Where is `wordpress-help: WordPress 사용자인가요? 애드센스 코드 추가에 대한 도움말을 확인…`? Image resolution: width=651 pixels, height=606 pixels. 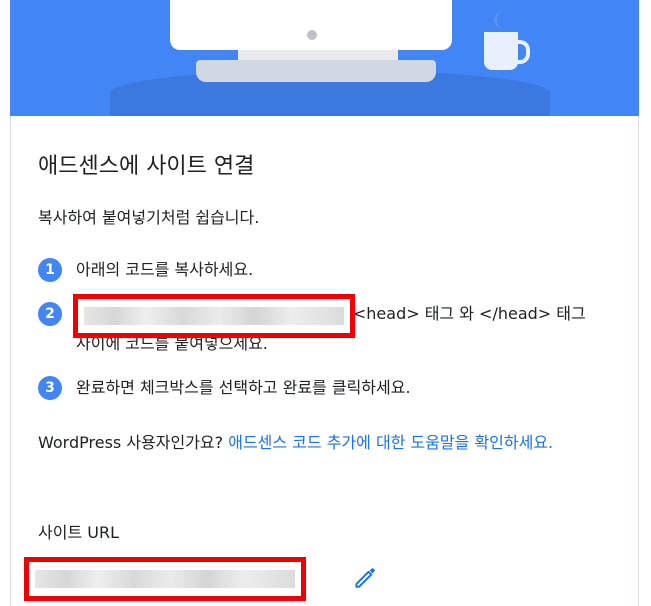 wordpress-help: WordPress 사용자인가요? 애드센스 코드 추가에 대한 도움말을 확인… is located at coordinates (323, 443).